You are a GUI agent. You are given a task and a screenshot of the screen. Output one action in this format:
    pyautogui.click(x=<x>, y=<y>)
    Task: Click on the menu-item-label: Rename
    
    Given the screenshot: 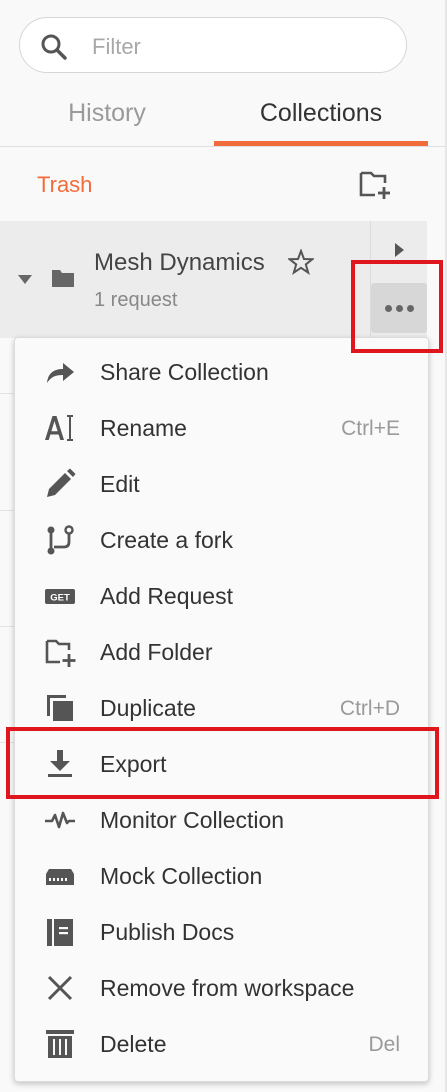 What is the action you would take?
    pyautogui.click(x=143, y=428)
    